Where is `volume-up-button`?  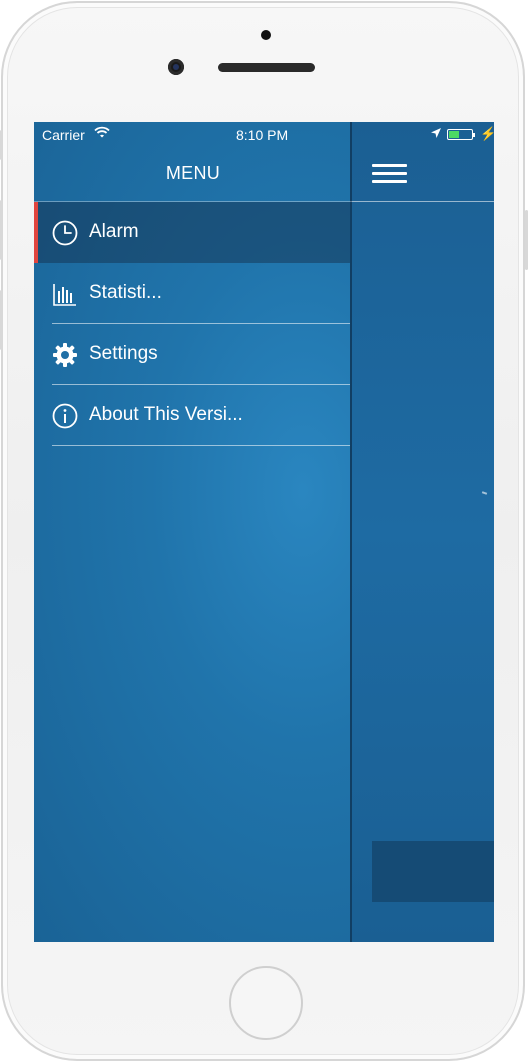 volume-up-button is located at coordinates (1, 230).